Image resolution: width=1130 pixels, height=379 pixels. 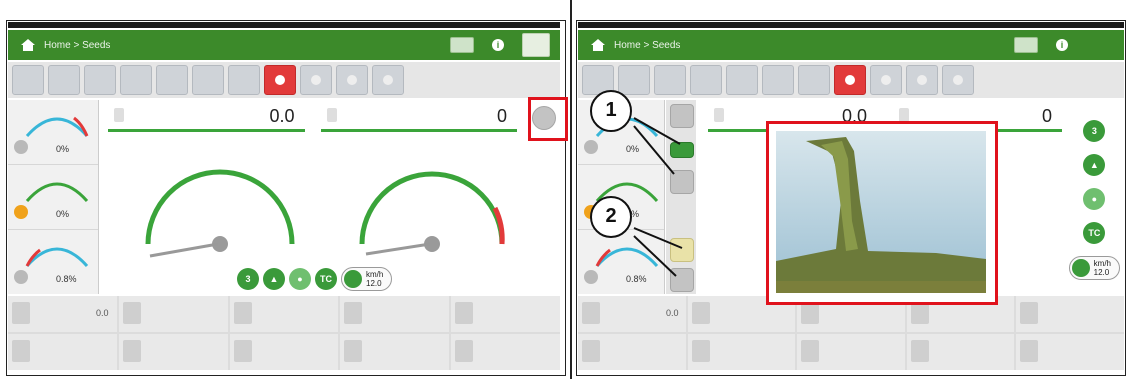 I want to click on readout-value: 0, so click(x=501, y=116).